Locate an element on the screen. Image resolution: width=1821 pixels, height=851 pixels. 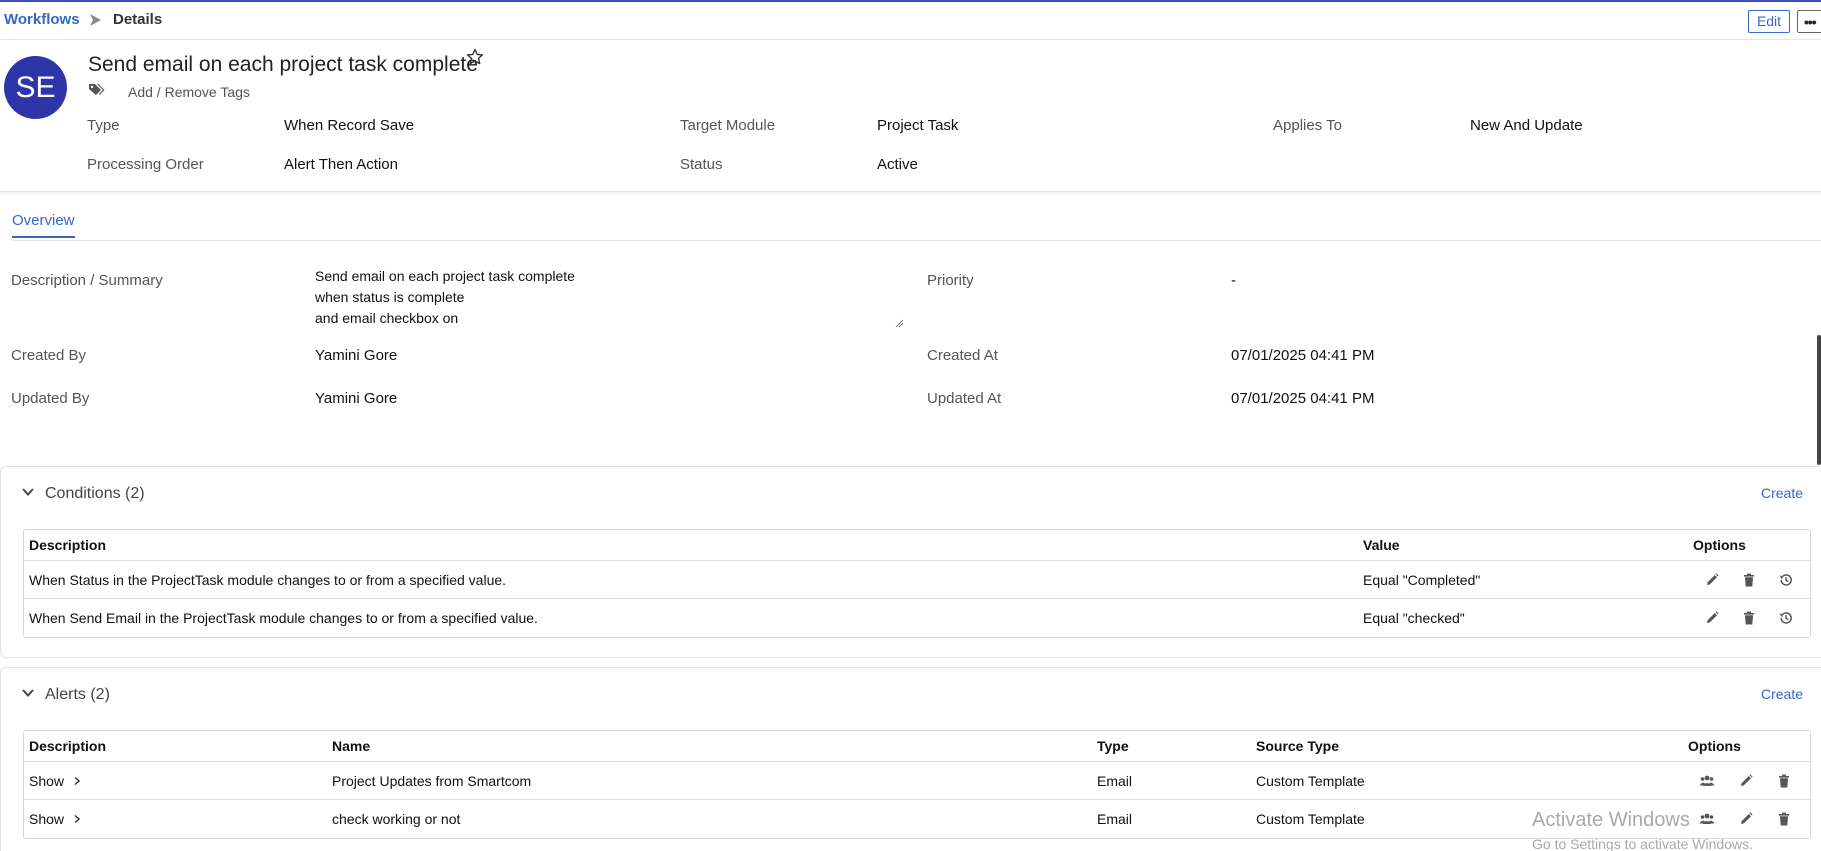
description-label: Description / Summary is located at coordinates (87, 280).